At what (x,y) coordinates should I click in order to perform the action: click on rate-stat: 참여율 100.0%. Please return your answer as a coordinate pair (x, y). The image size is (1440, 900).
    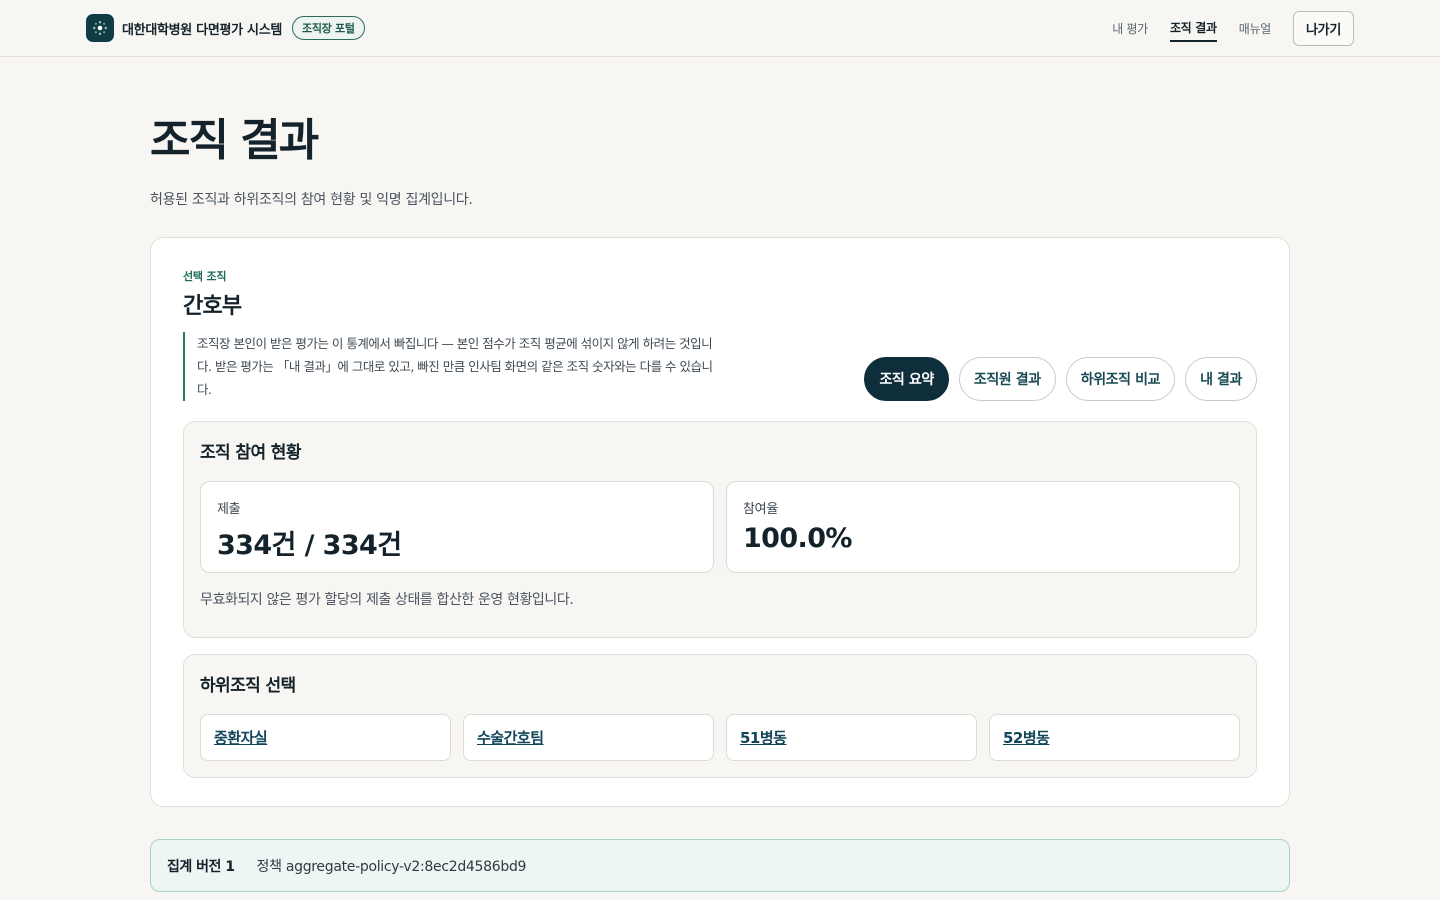
    Looking at the image, I should click on (983, 527).